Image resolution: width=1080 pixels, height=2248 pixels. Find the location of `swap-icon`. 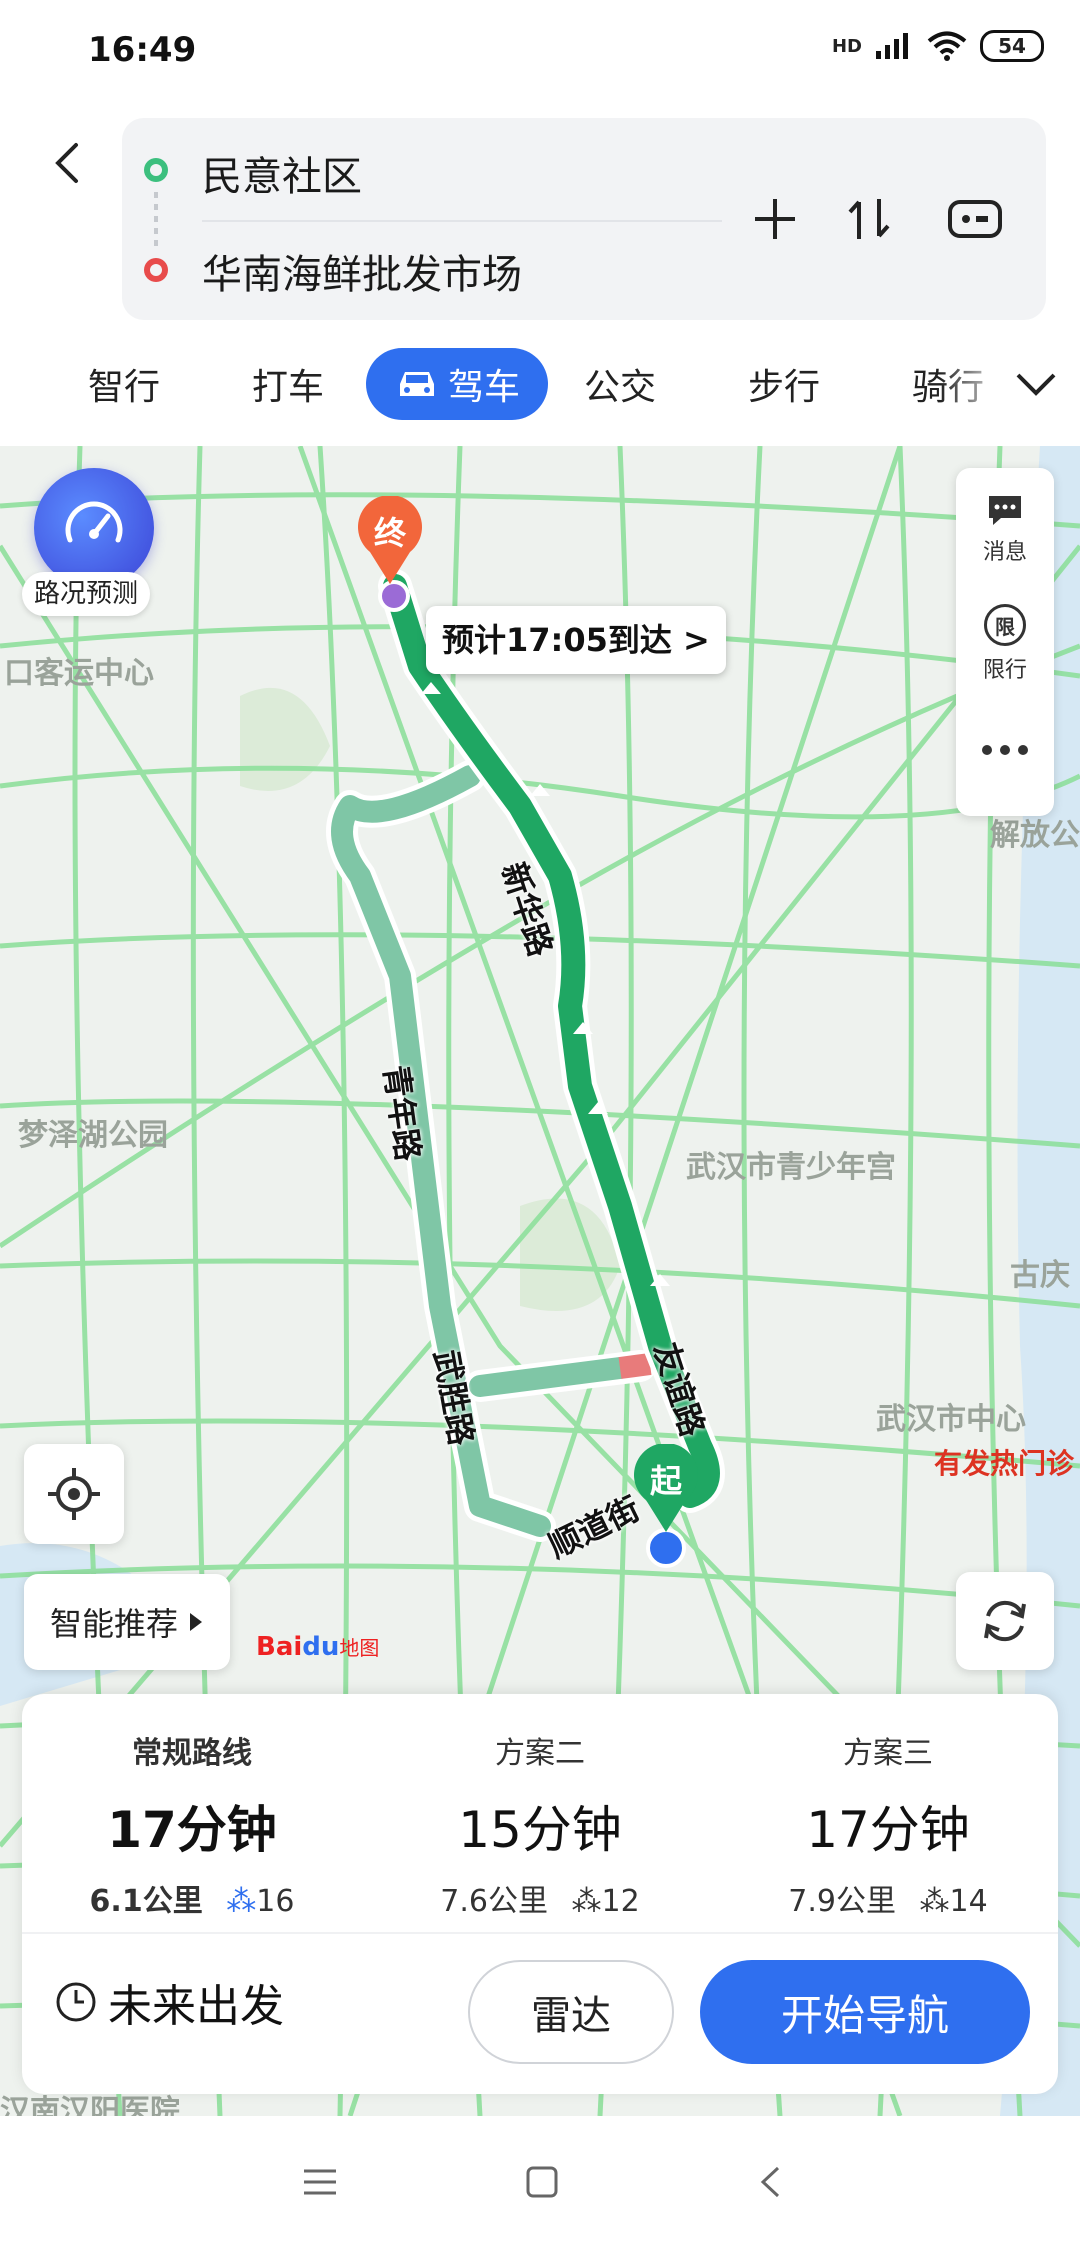

swap-icon is located at coordinates (869, 219).